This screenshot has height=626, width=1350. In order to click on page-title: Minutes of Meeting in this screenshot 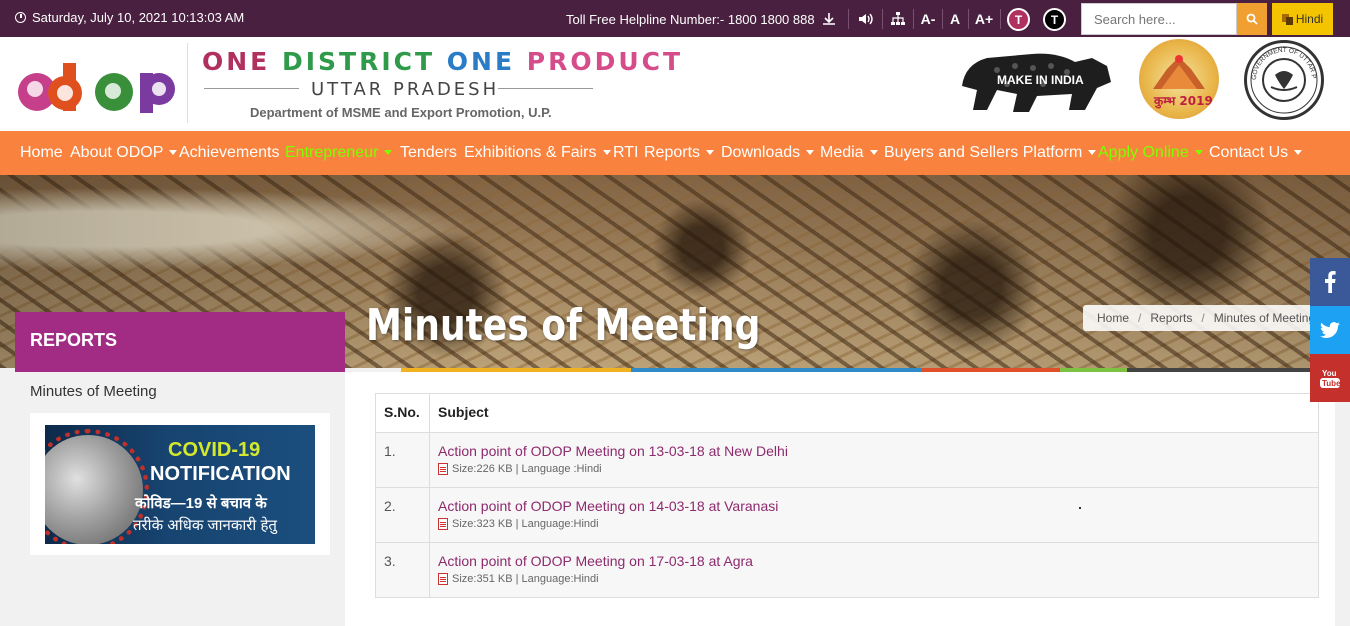, I will do `click(563, 325)`.